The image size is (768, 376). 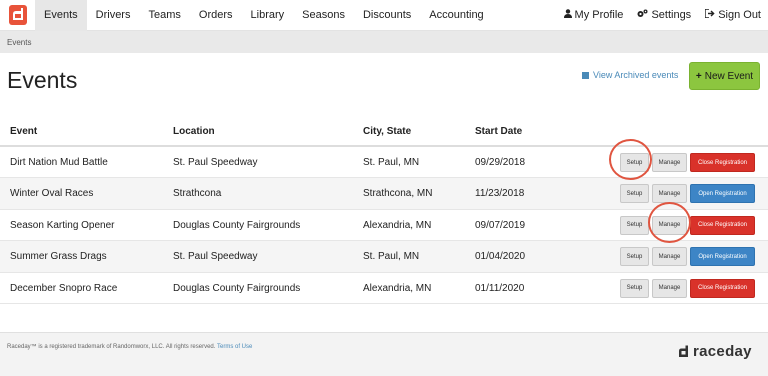 What do you see at coordinates (599, 15) in the screenshot?
I see `my-profile-label: My Profile` at bounding box center [599, 15].